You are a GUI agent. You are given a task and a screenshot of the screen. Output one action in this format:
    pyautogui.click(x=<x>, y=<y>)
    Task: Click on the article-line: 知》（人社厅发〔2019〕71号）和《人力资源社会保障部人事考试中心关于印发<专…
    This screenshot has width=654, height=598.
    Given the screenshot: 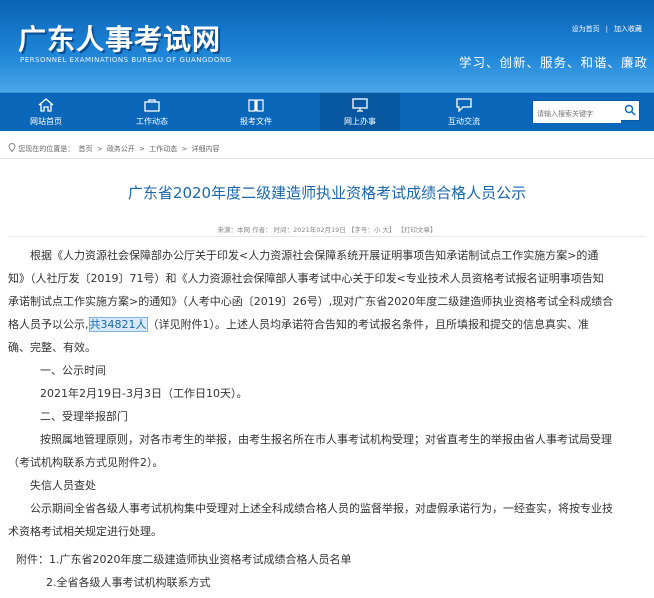 What is the action you would take?
    pyautogui.click(x=306, y=278)
    